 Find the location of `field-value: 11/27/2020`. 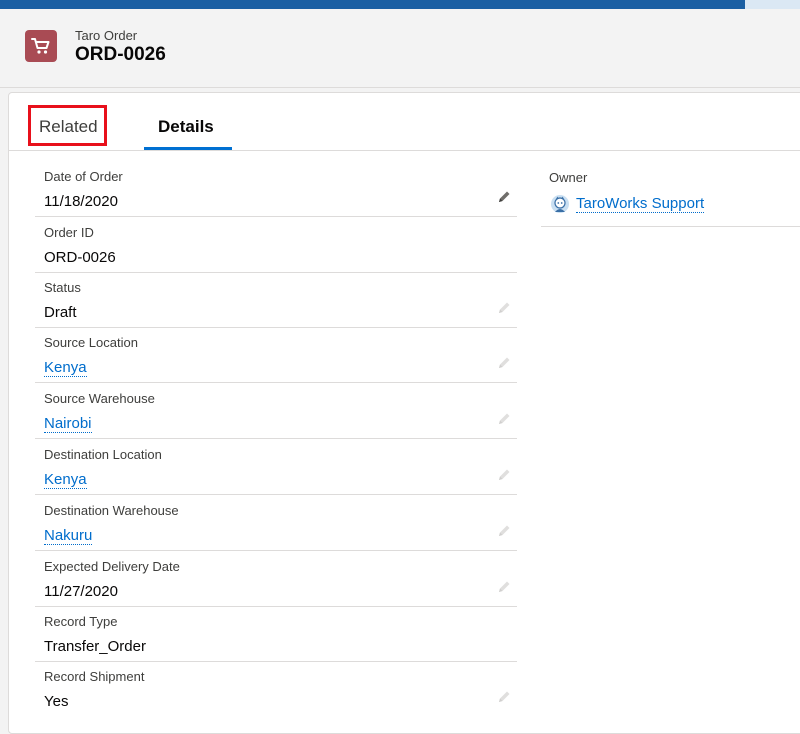

field-value: 11/27/2020 is located at coordinates (81, 591).